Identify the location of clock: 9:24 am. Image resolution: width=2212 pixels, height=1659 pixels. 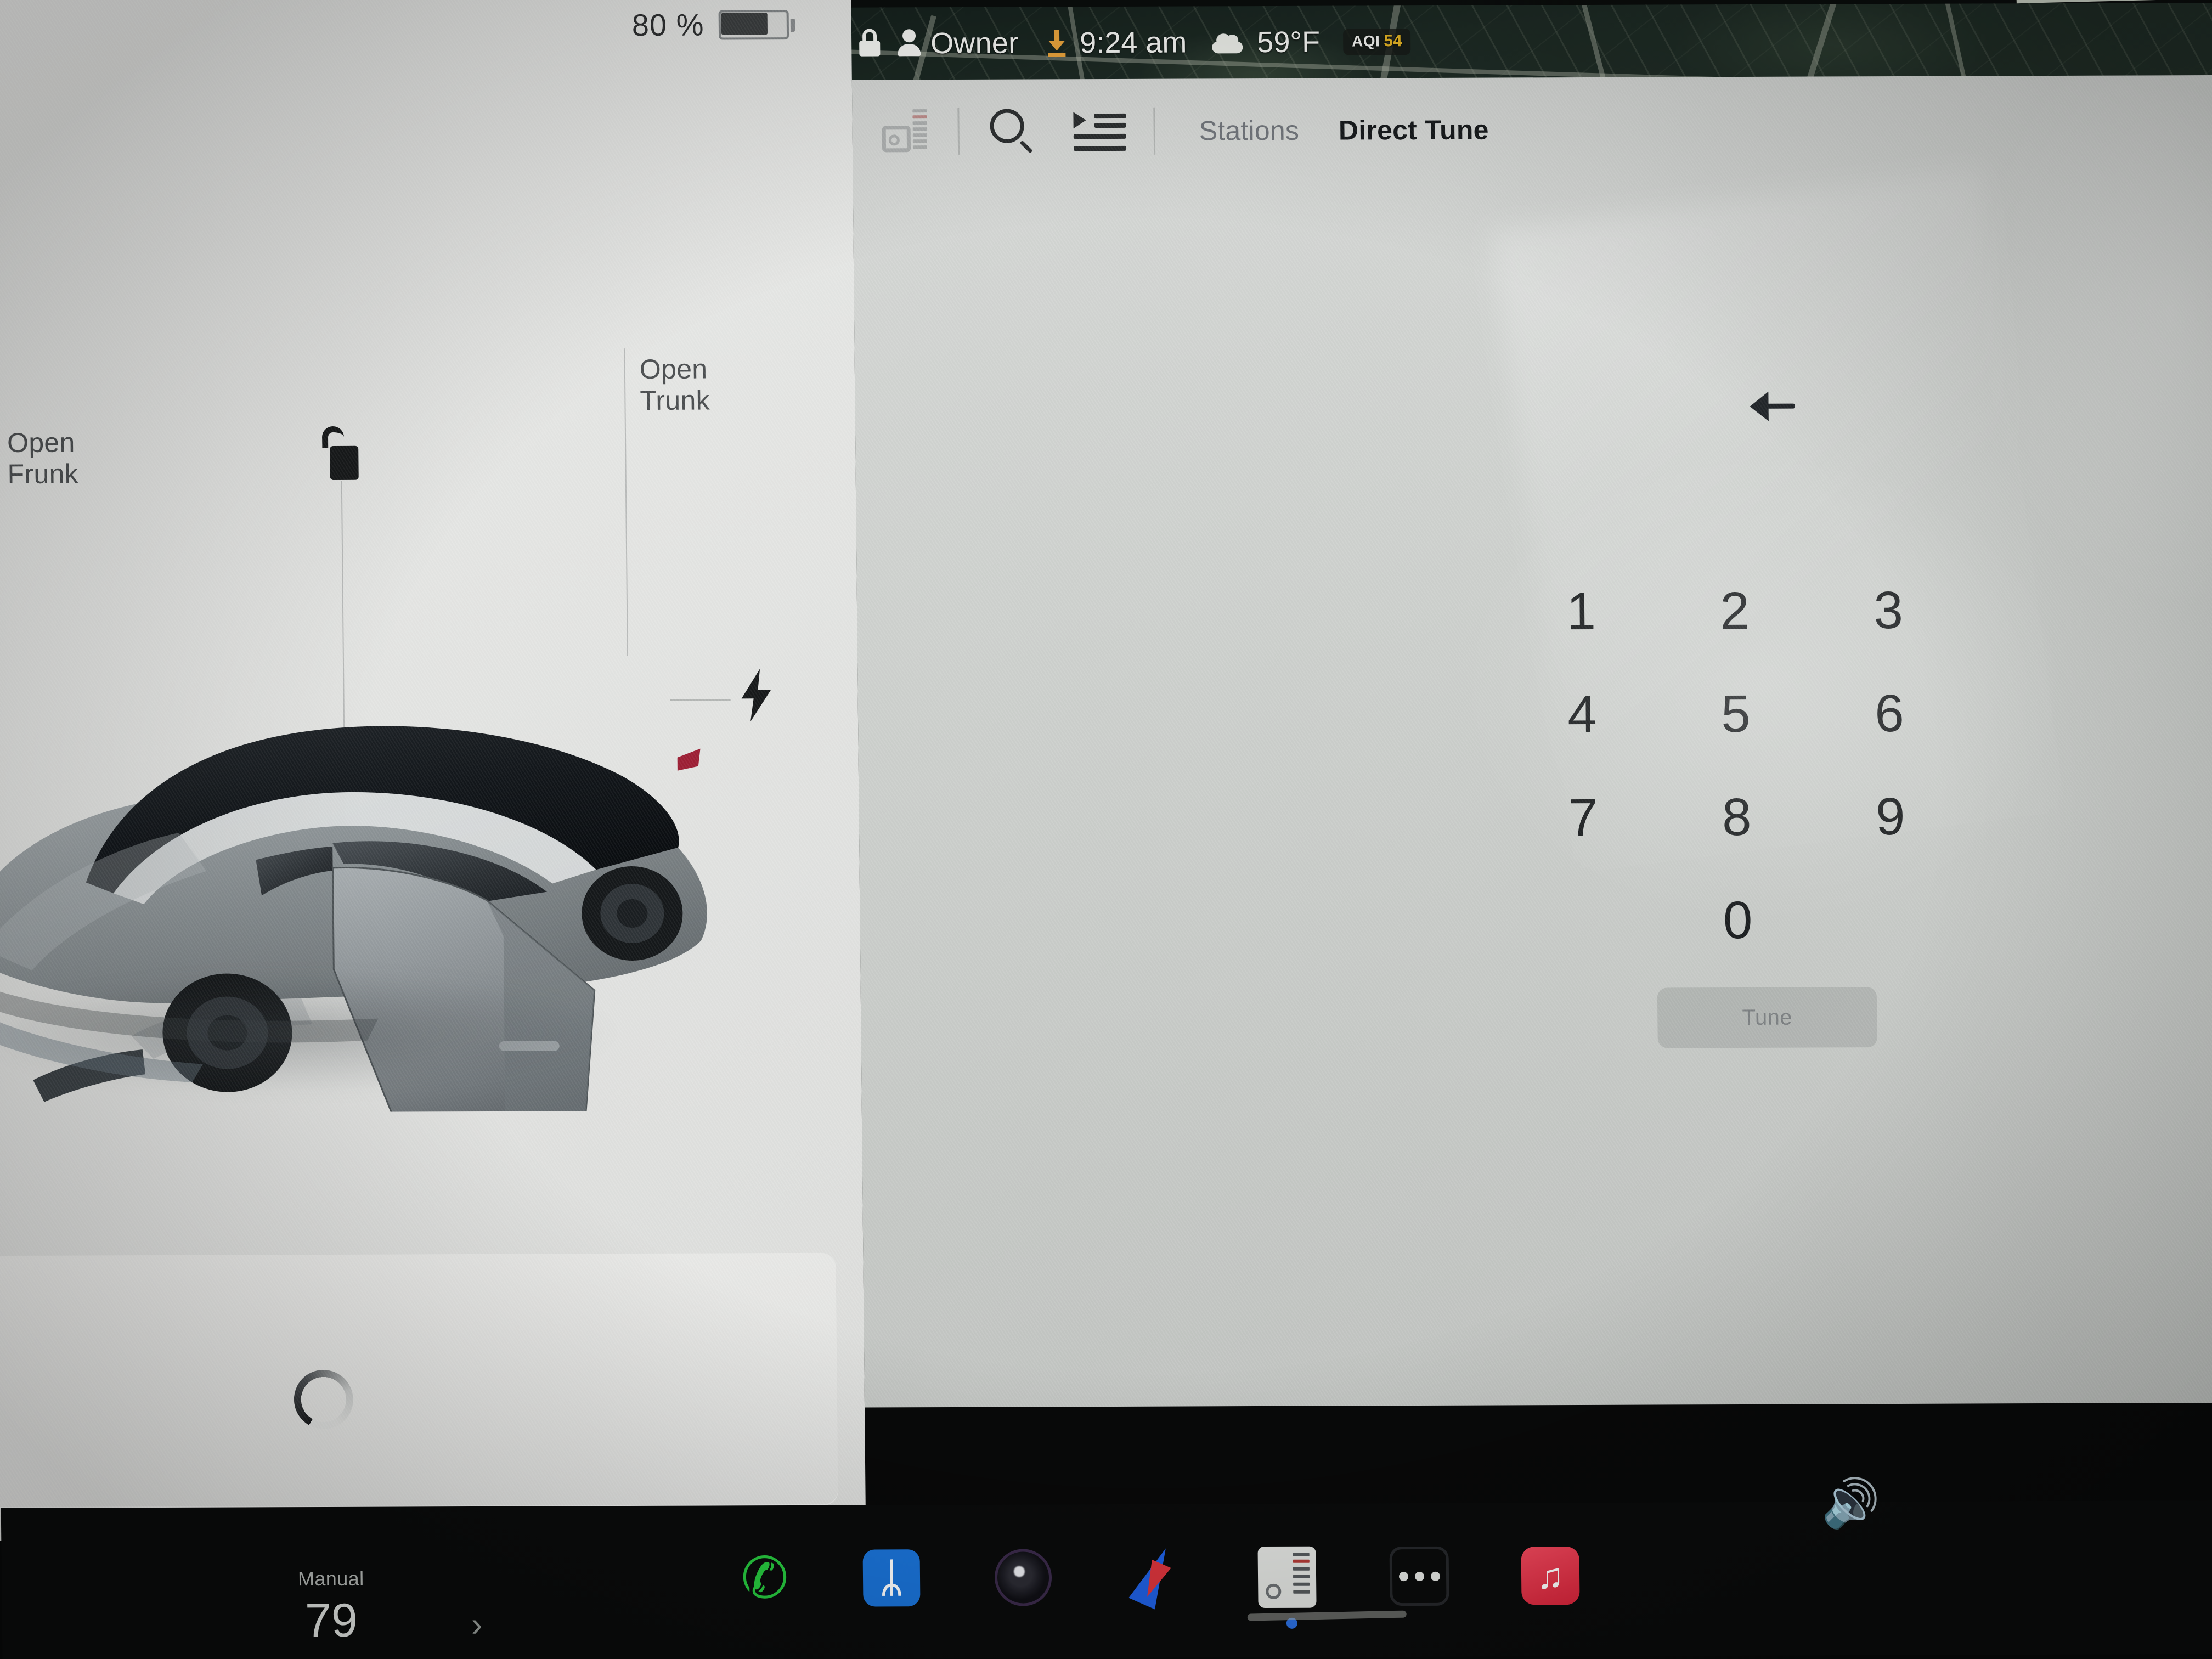
(1133, 43).